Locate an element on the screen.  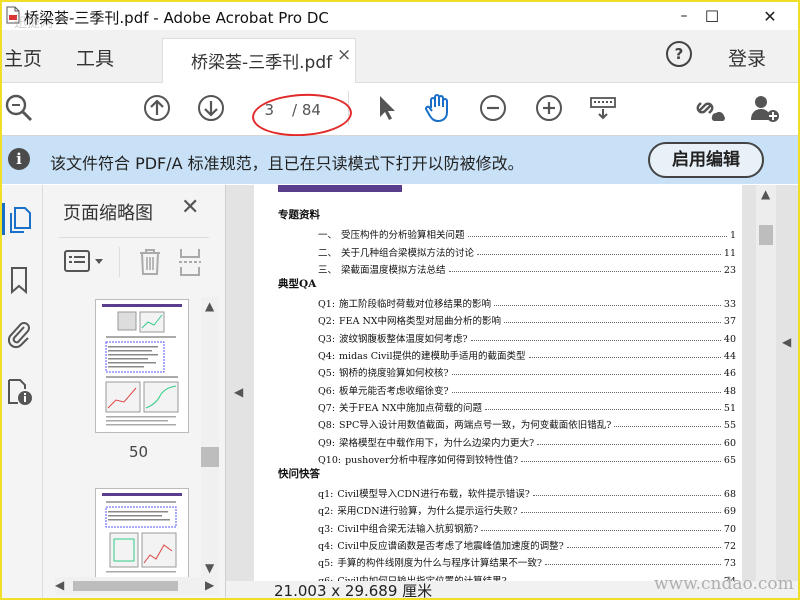
close-tab-button: × is located at coordinates (344, 55).